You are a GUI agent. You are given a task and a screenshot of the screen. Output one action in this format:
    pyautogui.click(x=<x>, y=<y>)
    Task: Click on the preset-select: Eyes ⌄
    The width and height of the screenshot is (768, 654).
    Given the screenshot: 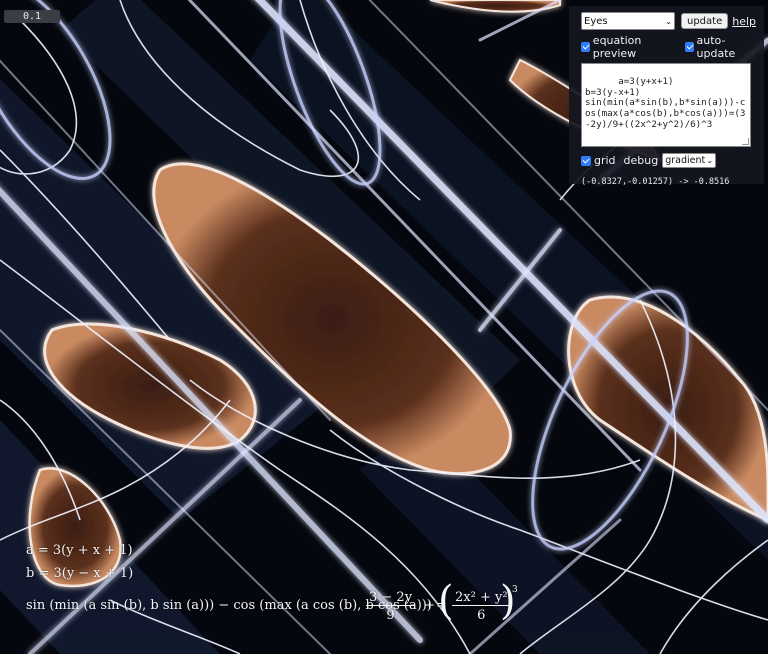 What is the action you would take?
    pyautogui.click(x=628, y=21)
    